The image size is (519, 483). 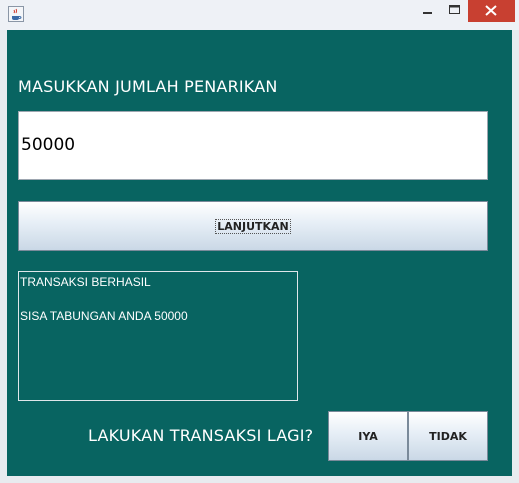 I want to click on repeat-transaction-question: LAKUKAN TRANSAKSI LAGI?, so click(x=201, y=435).